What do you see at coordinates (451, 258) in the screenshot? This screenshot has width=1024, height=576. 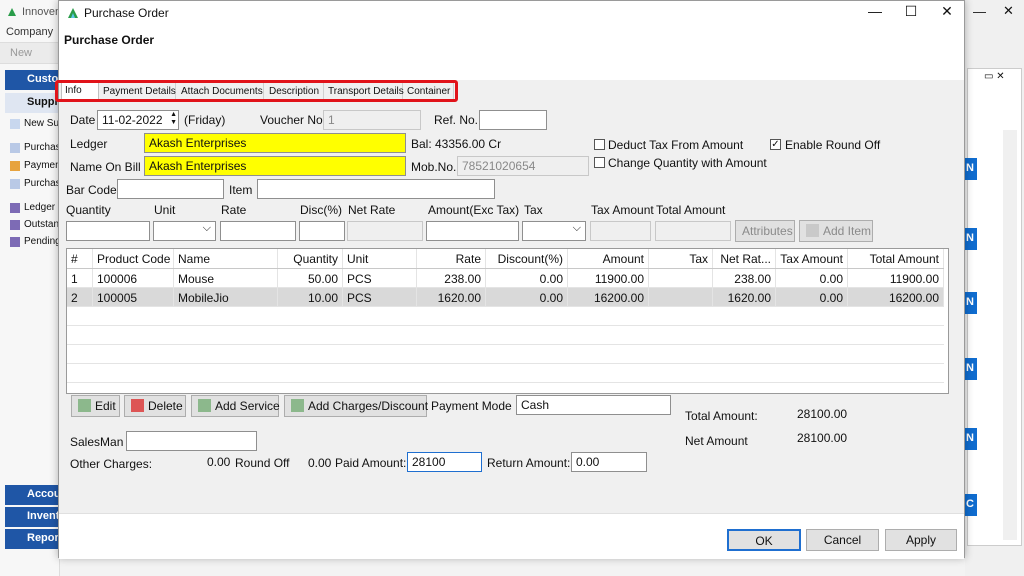 I see `col-header: Rate` at bounding box center [451, 258].